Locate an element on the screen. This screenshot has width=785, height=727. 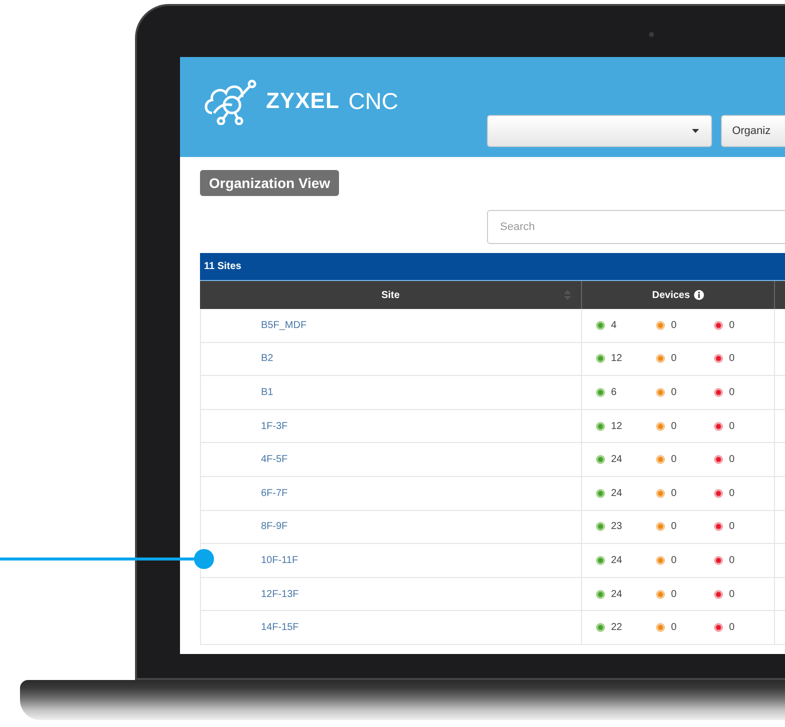
site-link: B2 is located at coordinates (267, 358).